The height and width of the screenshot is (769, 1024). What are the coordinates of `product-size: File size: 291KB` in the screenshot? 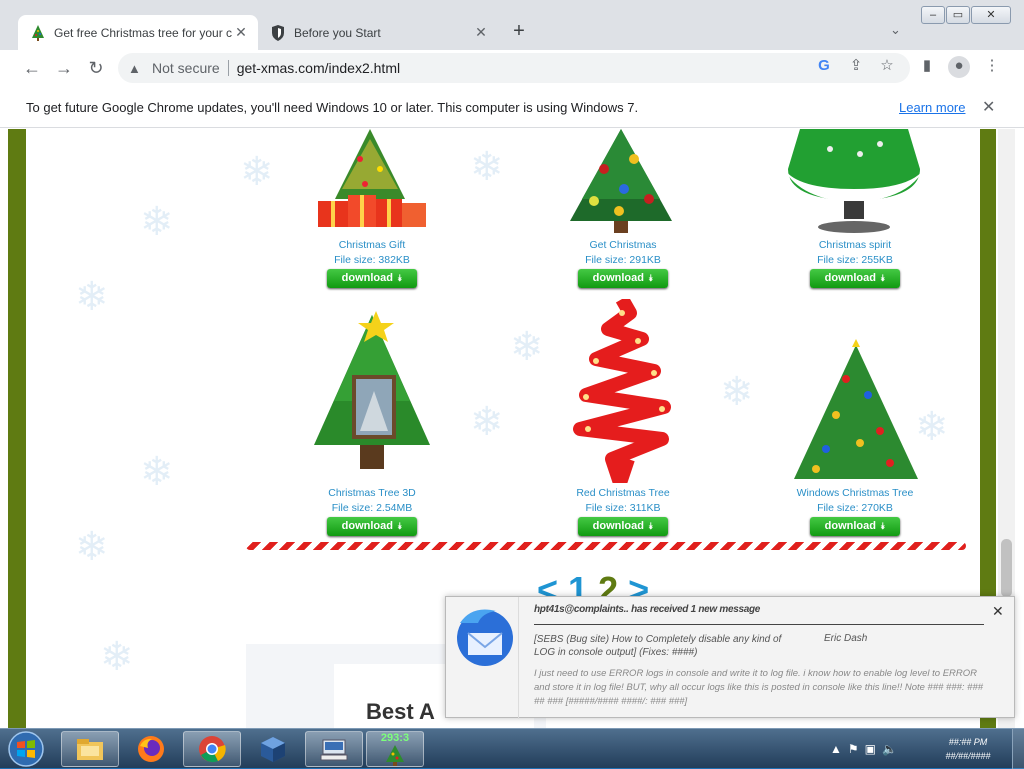 It's located at (623, 260).